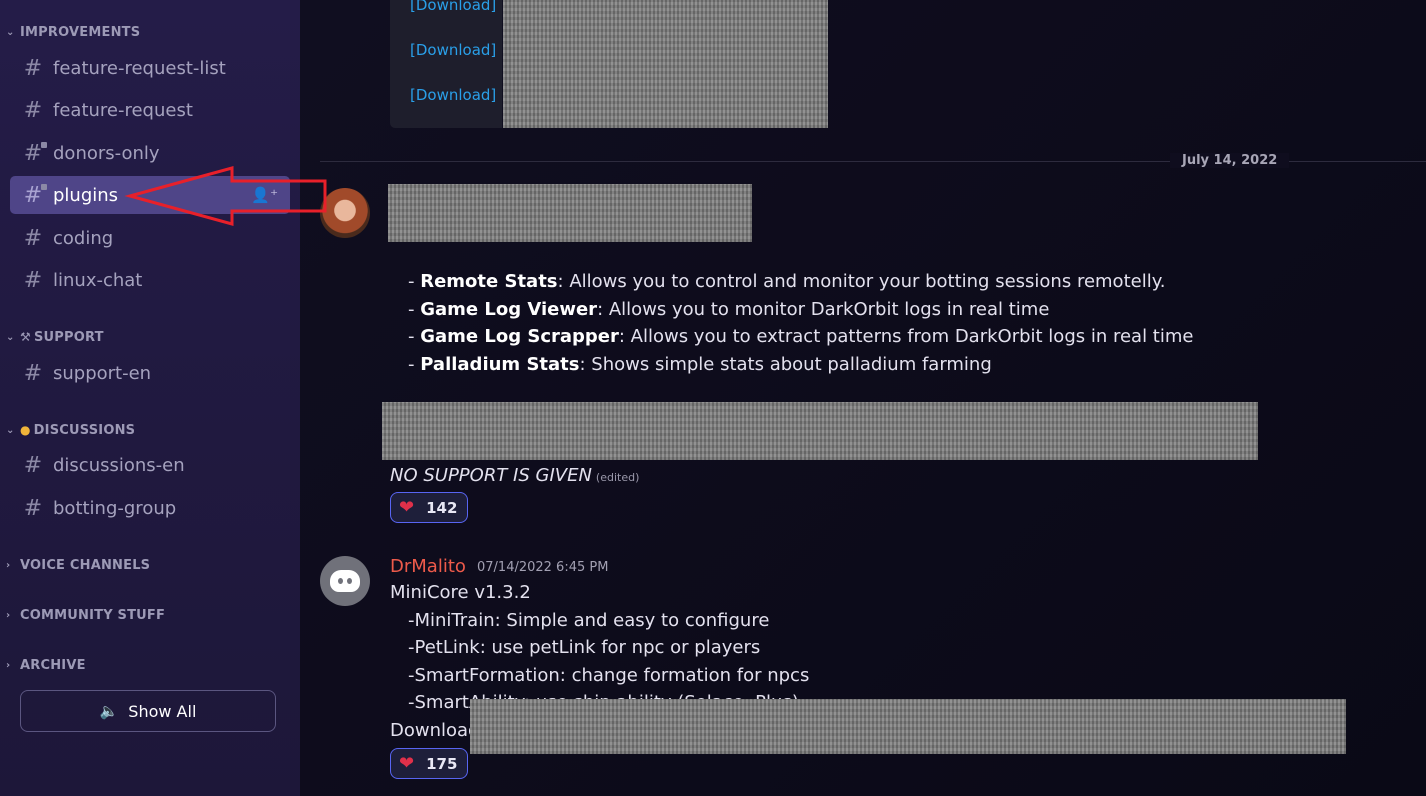  I want to click on category-label: COMMUNITY STUFF, so click(93, 615).